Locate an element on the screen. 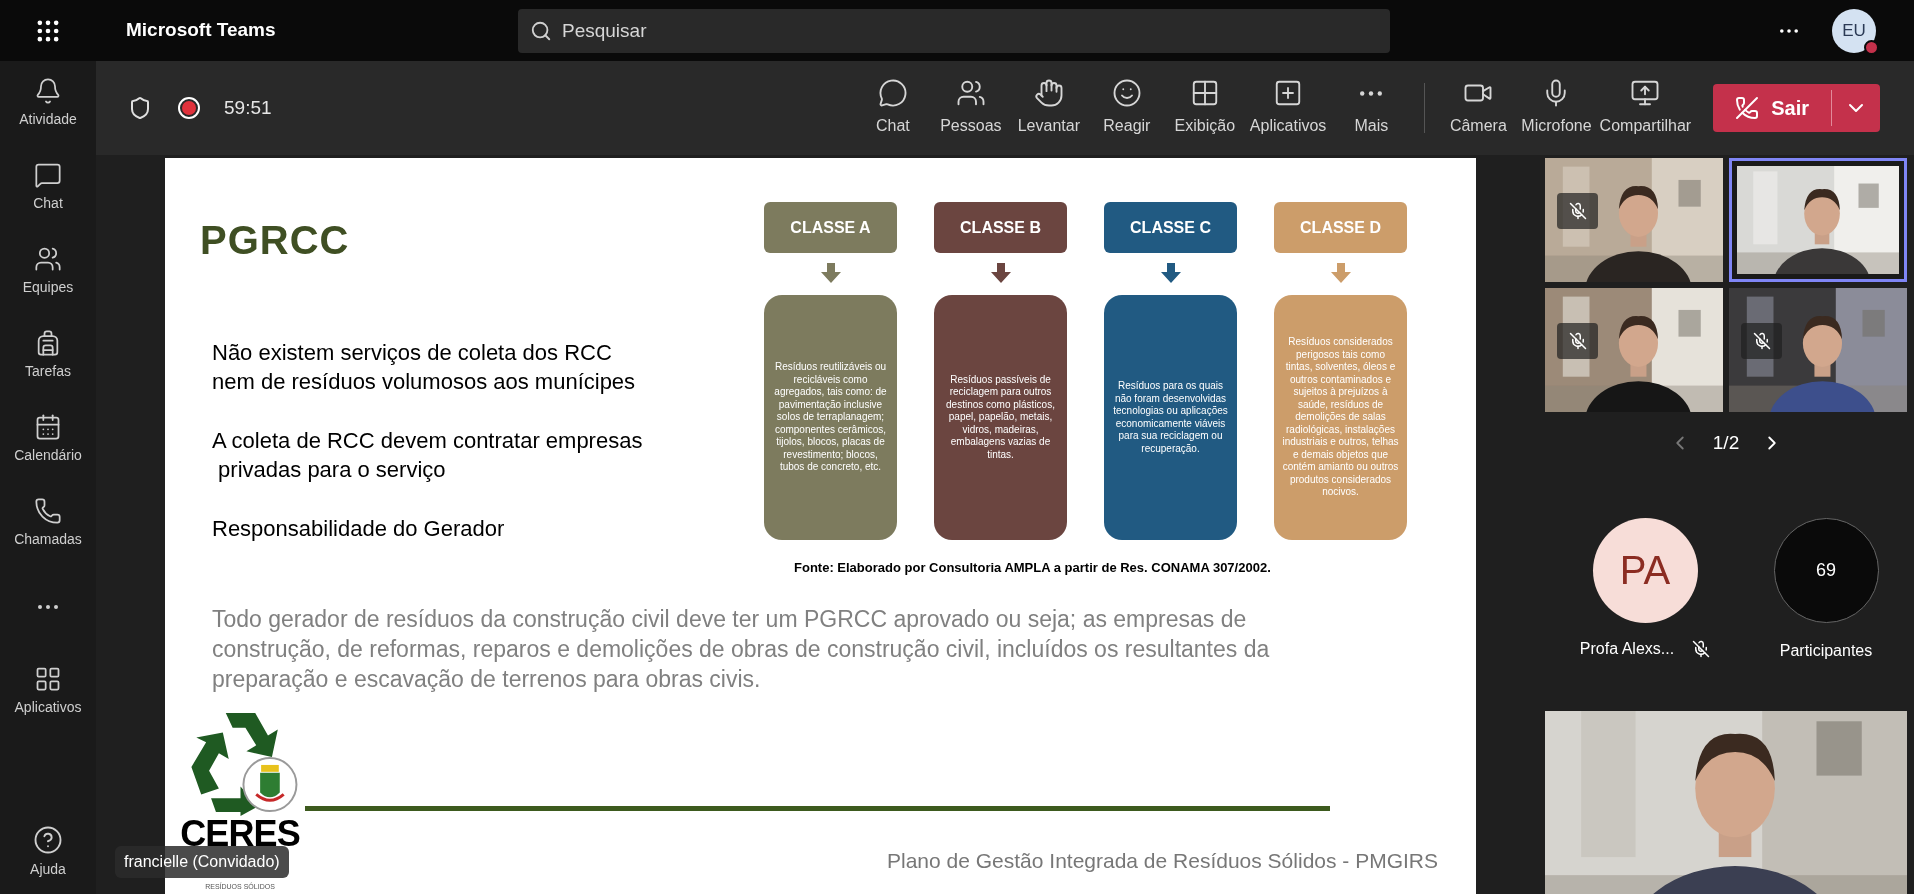 The height and width of the screenshot is (894, 1914). class-description: Resíduos para os quais não foram desenvolvidas tecnologias ou aplicações economicamente viáveis para sua reciclagem ou recuperação. is located at coordinates (1170, 417).